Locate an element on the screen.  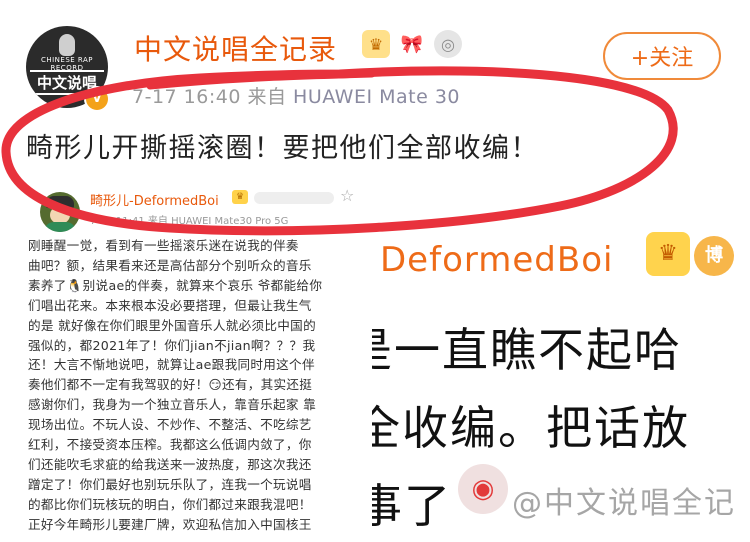
background-crown-icon: ♛ is located at coordinates (668, 254).